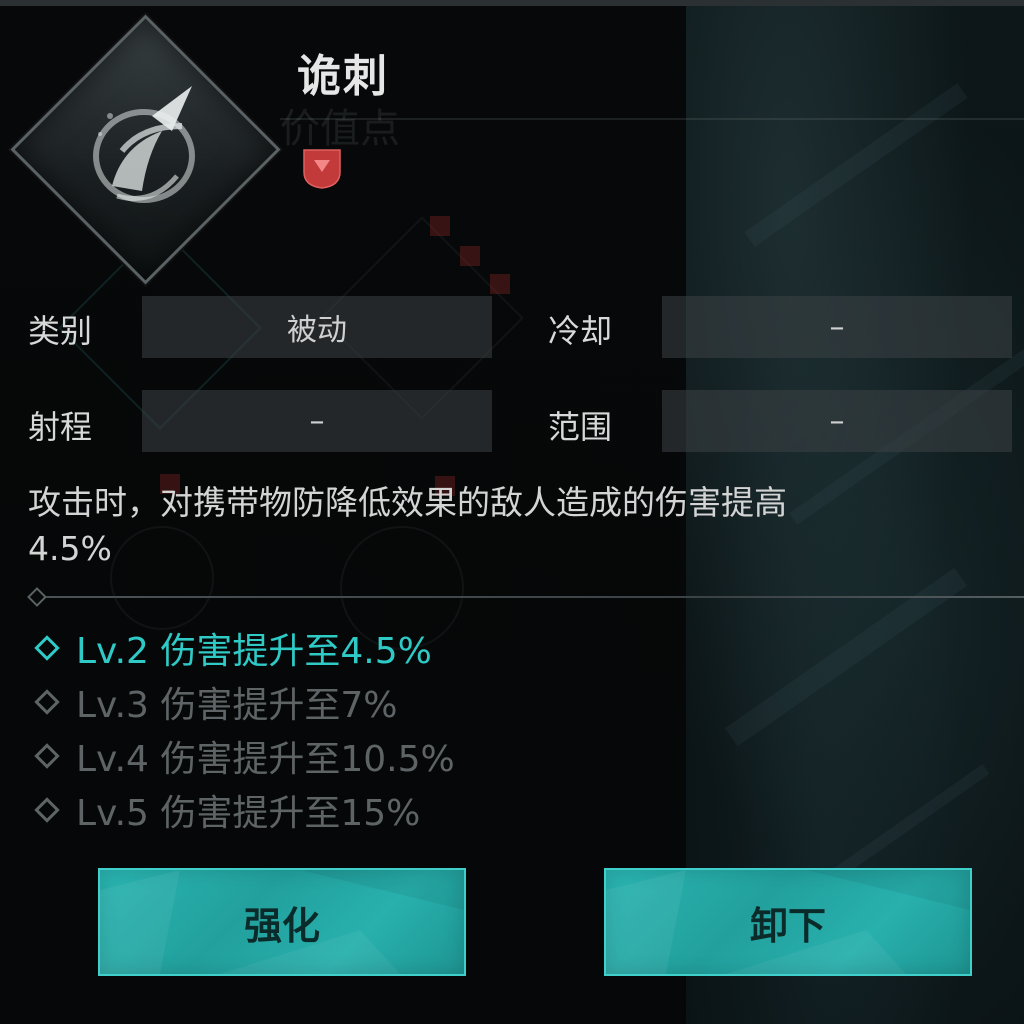 This screenshot has height=1024, width=1024. I want to click on skill-title: 诡刺, so click(343, 76).